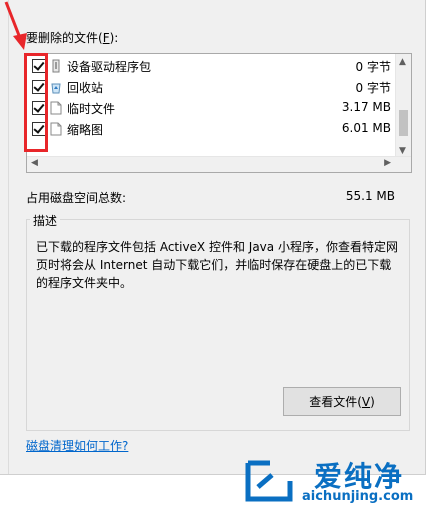 The height and width of the screenshot is (510, 435). What do you see at coordinates (403, 105) in the screenshot?
I see `vertical-scrollbar: ▲ ▼` at bounding box center [403, 105].